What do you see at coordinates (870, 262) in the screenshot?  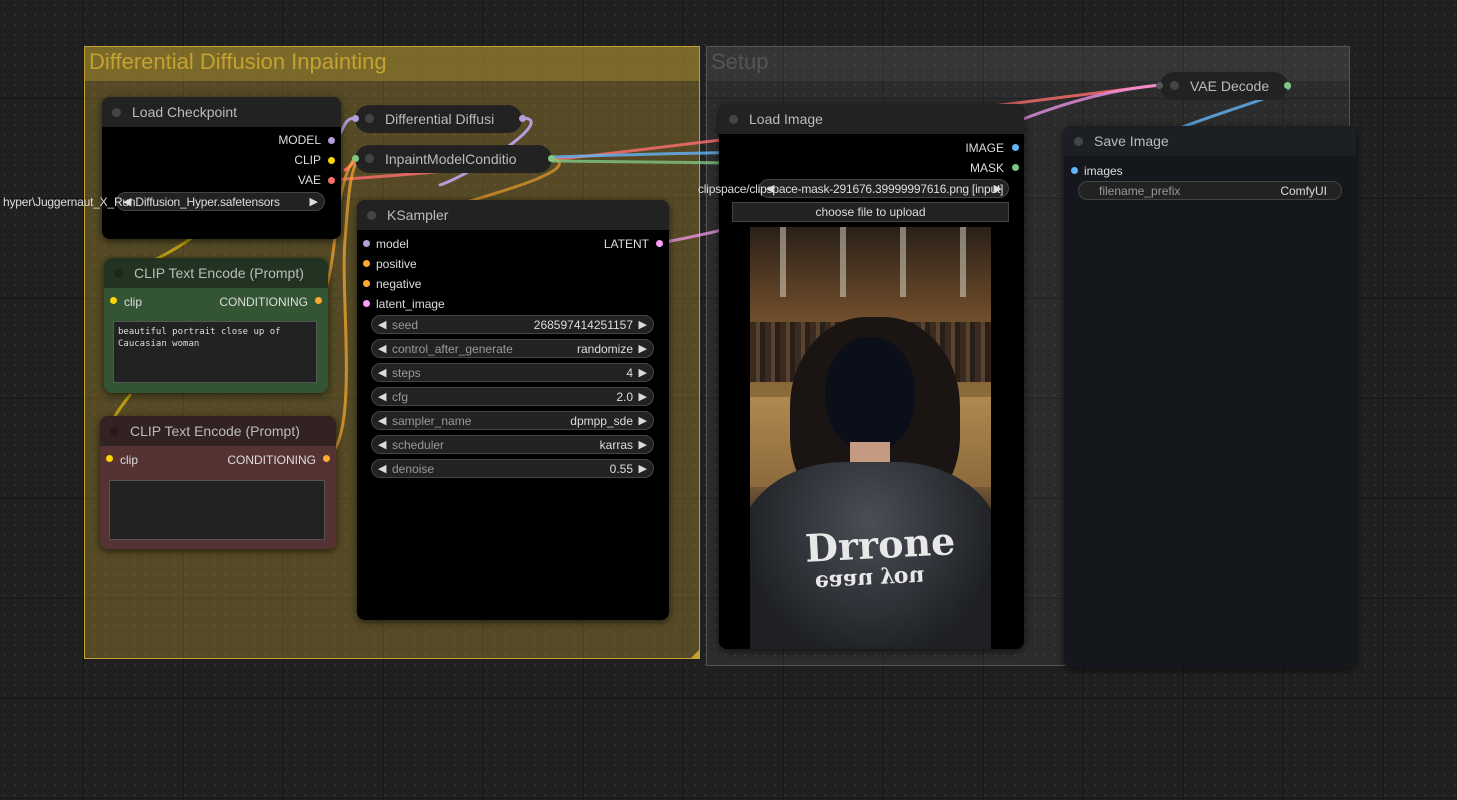 I see `ceiling-lights` at bounding box center [870, 262].